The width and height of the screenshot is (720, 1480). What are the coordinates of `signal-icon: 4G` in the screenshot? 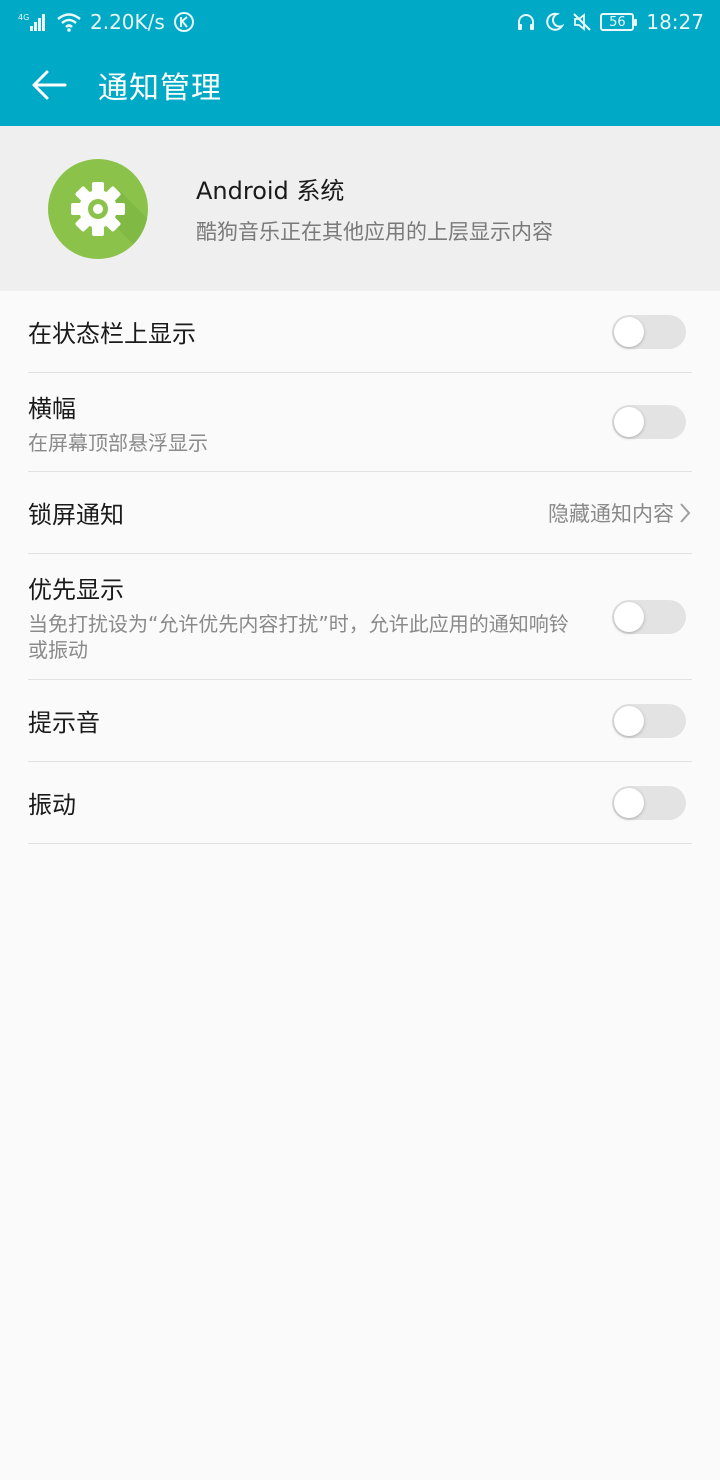 It's located at (33, 22).